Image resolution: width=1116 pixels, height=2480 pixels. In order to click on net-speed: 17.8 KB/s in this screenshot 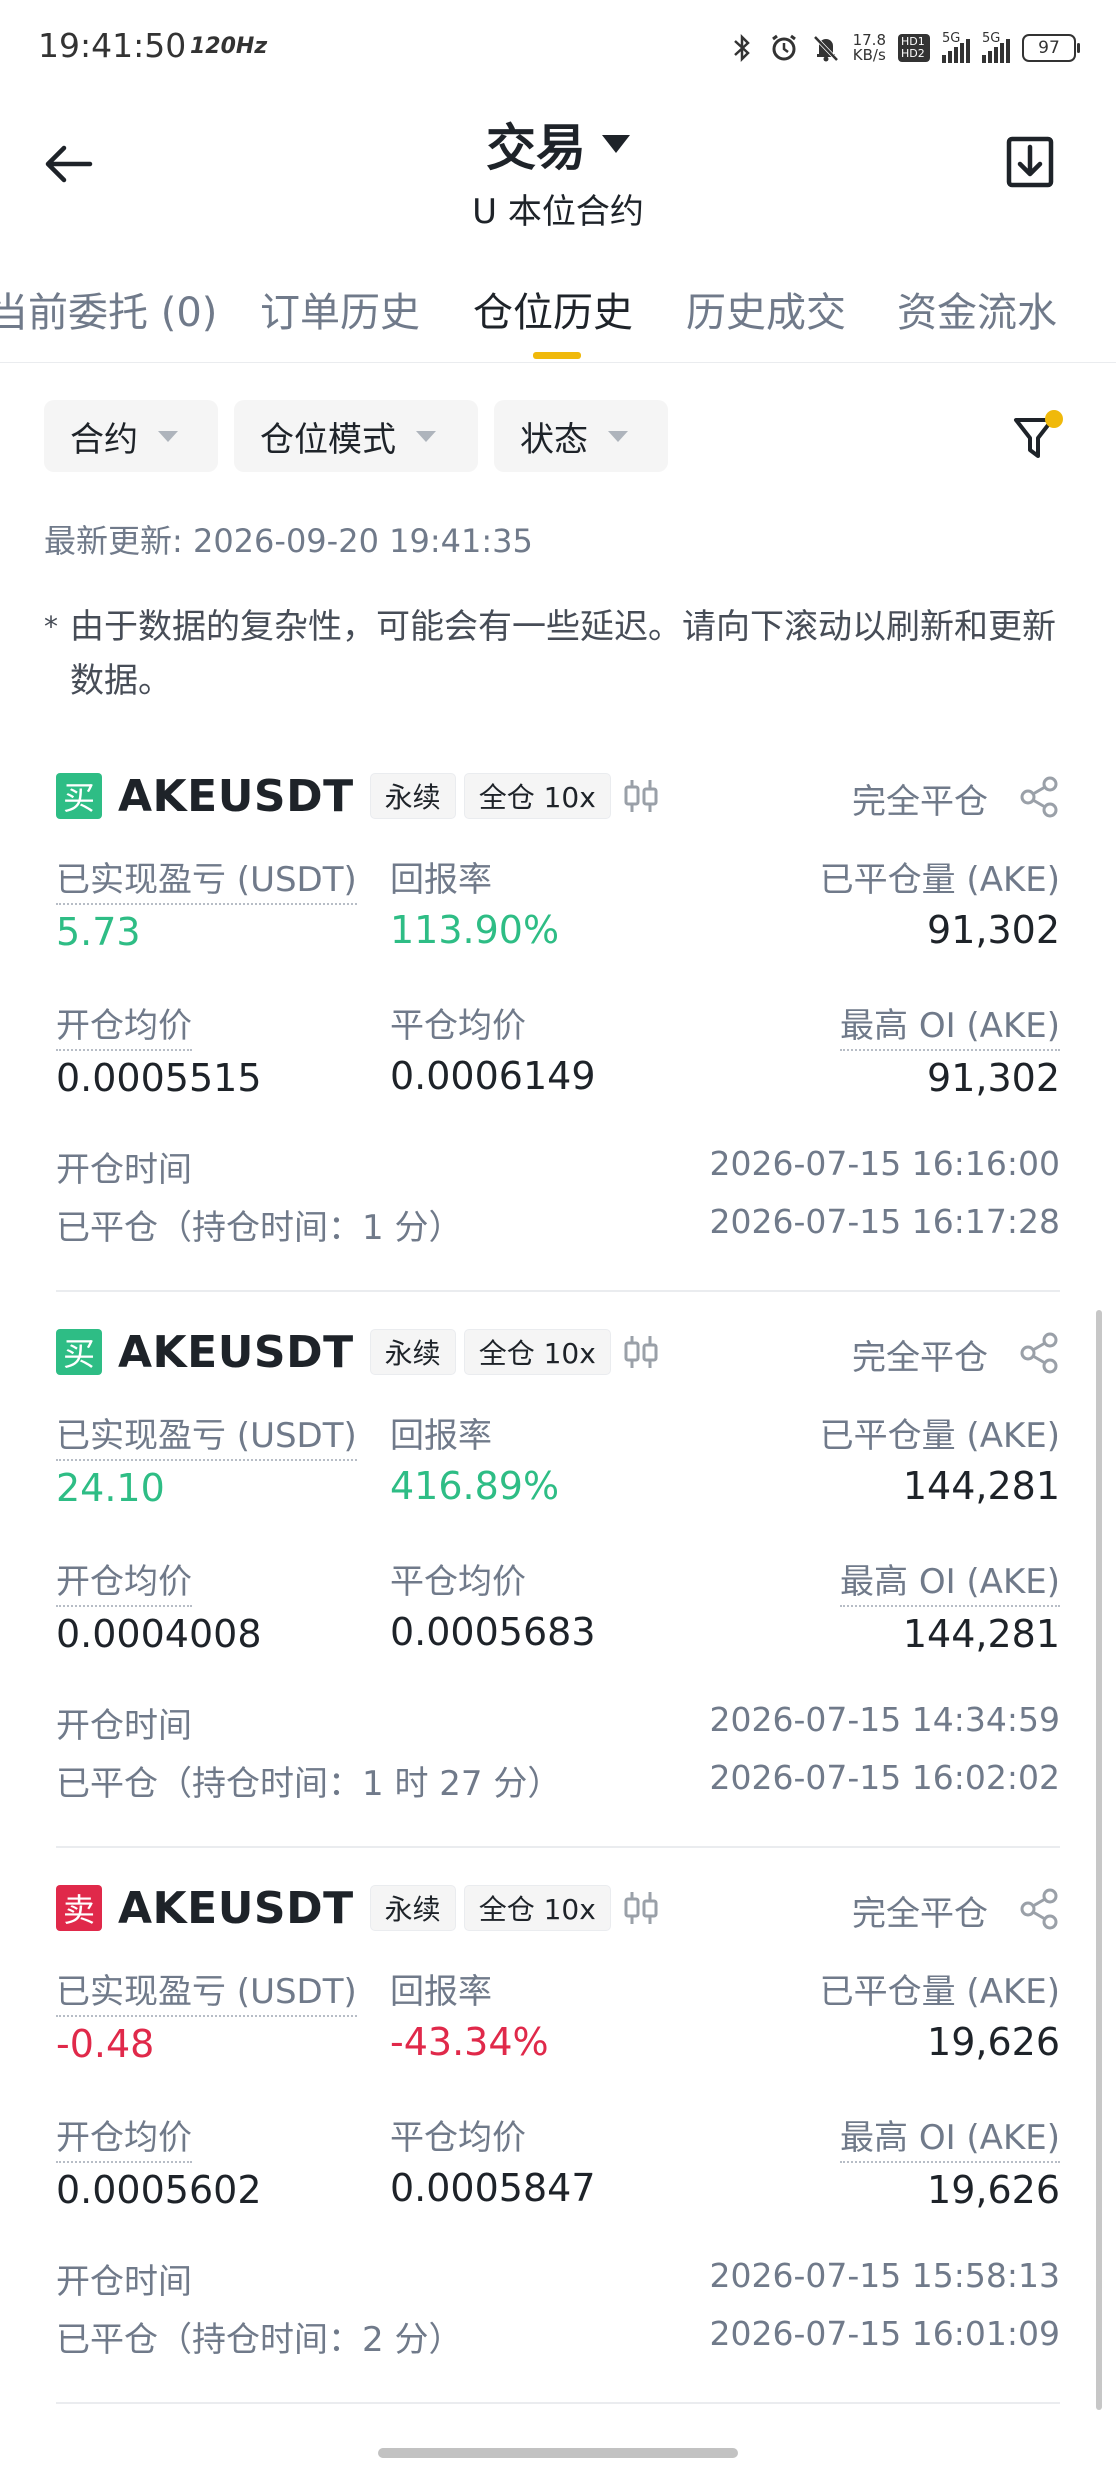, I will do `click(869, 48)`.